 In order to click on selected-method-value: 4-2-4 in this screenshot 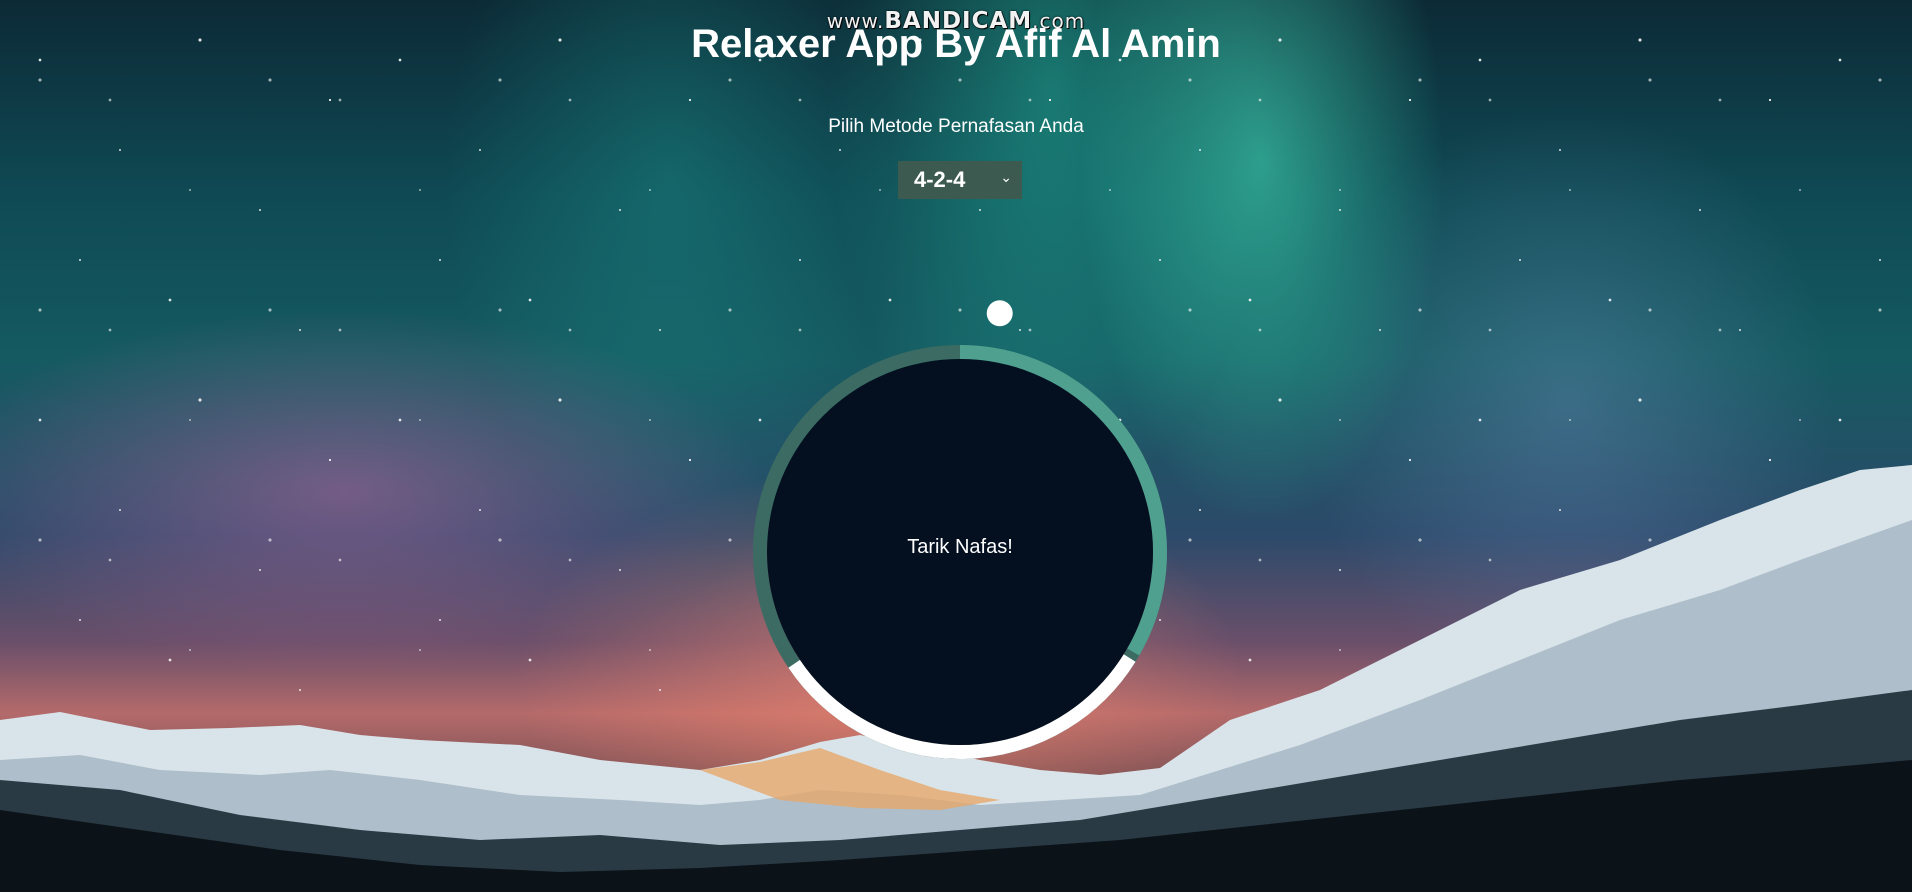, I will do `click(940, 179)`.